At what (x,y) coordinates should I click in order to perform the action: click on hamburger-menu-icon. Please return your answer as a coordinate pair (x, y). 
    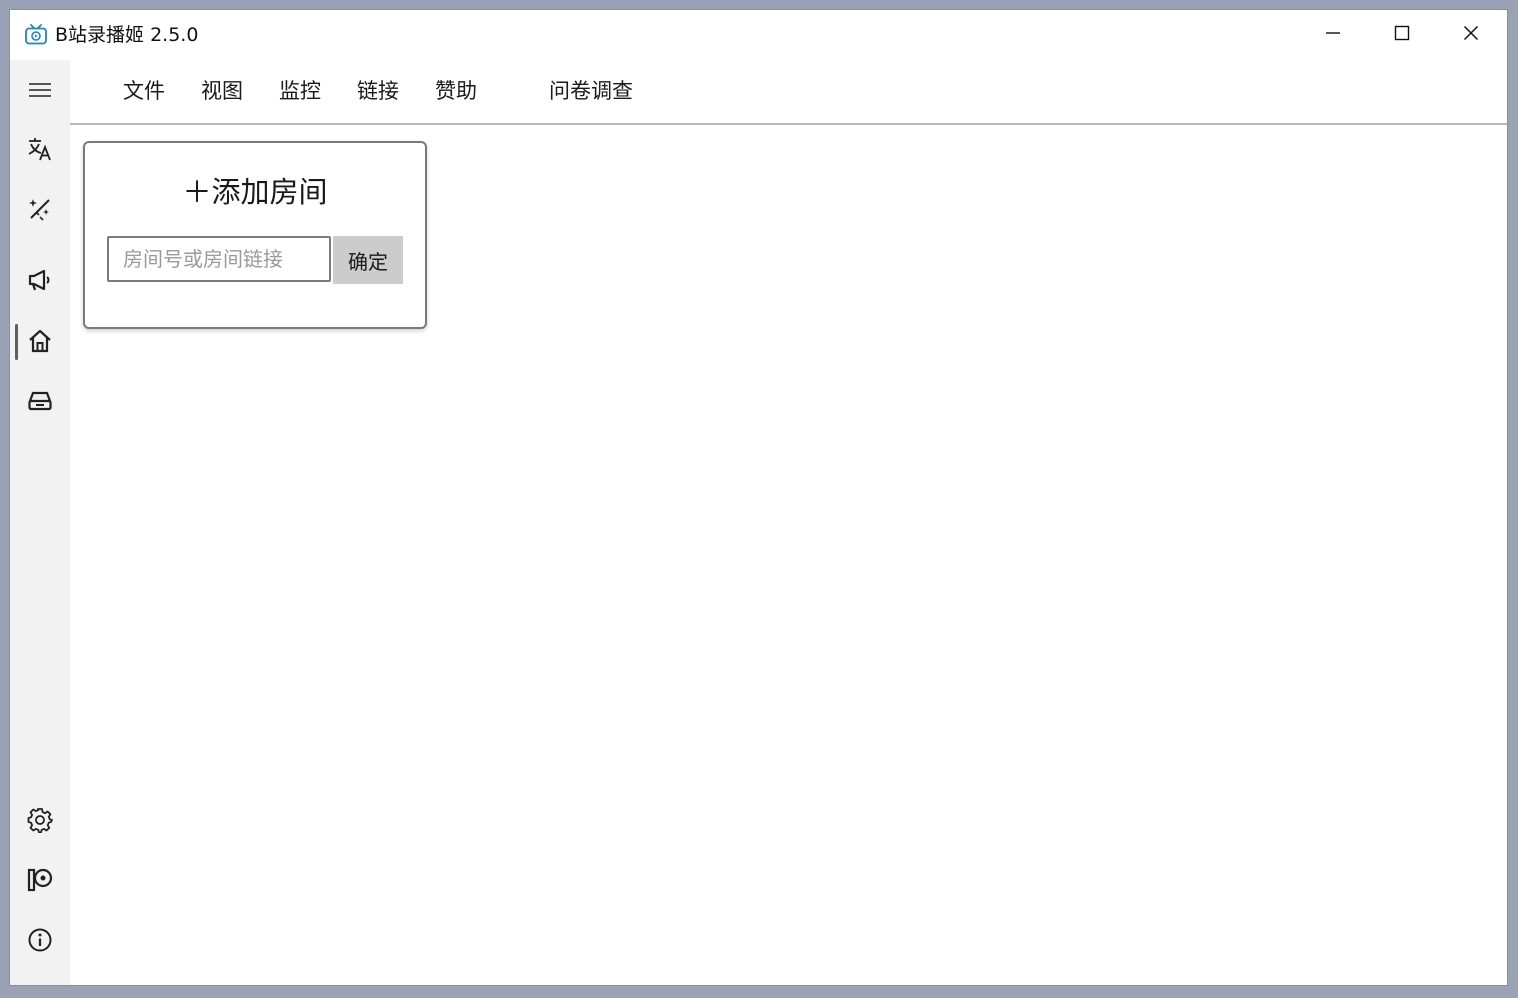
    Looking at the image, I should click on (40, 92).